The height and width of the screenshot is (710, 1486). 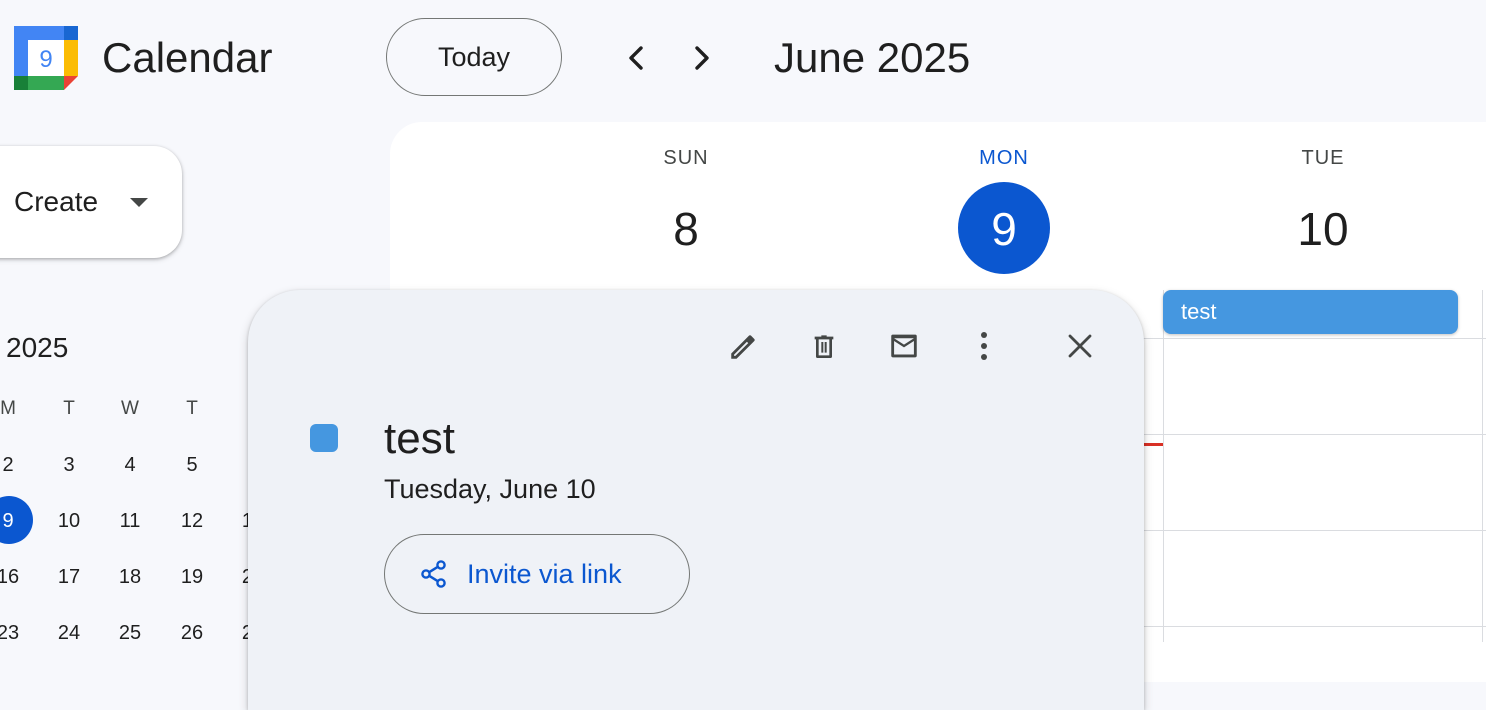 What do you see at coordinates (14, 465) in the screenshot?
I see `mini-calendar-day: 2` at bounding box center [14, 465].